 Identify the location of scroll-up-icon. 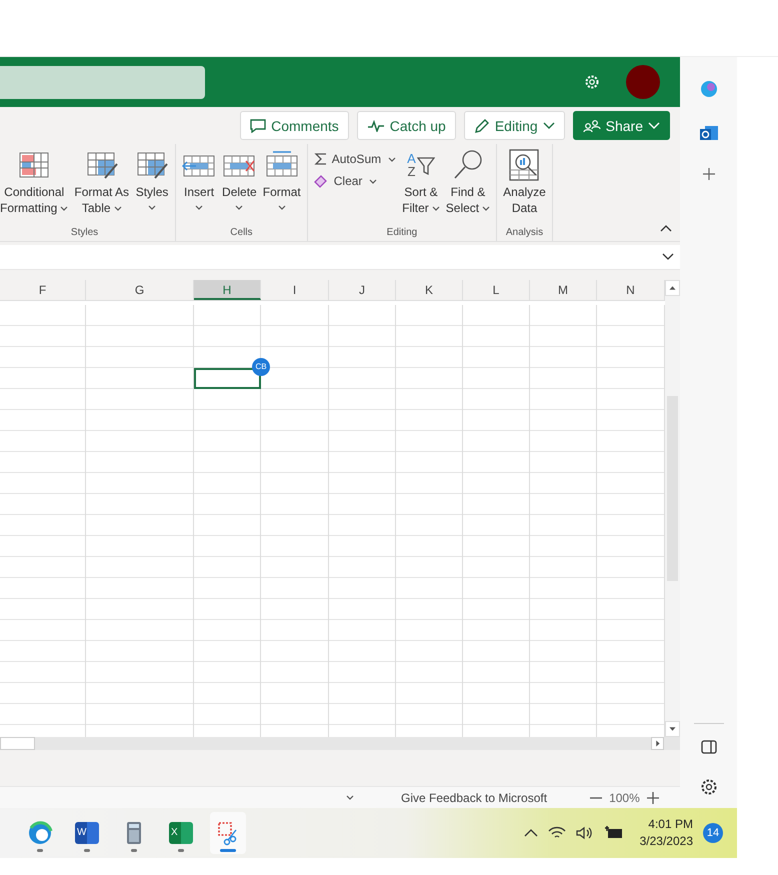
(672, 288).